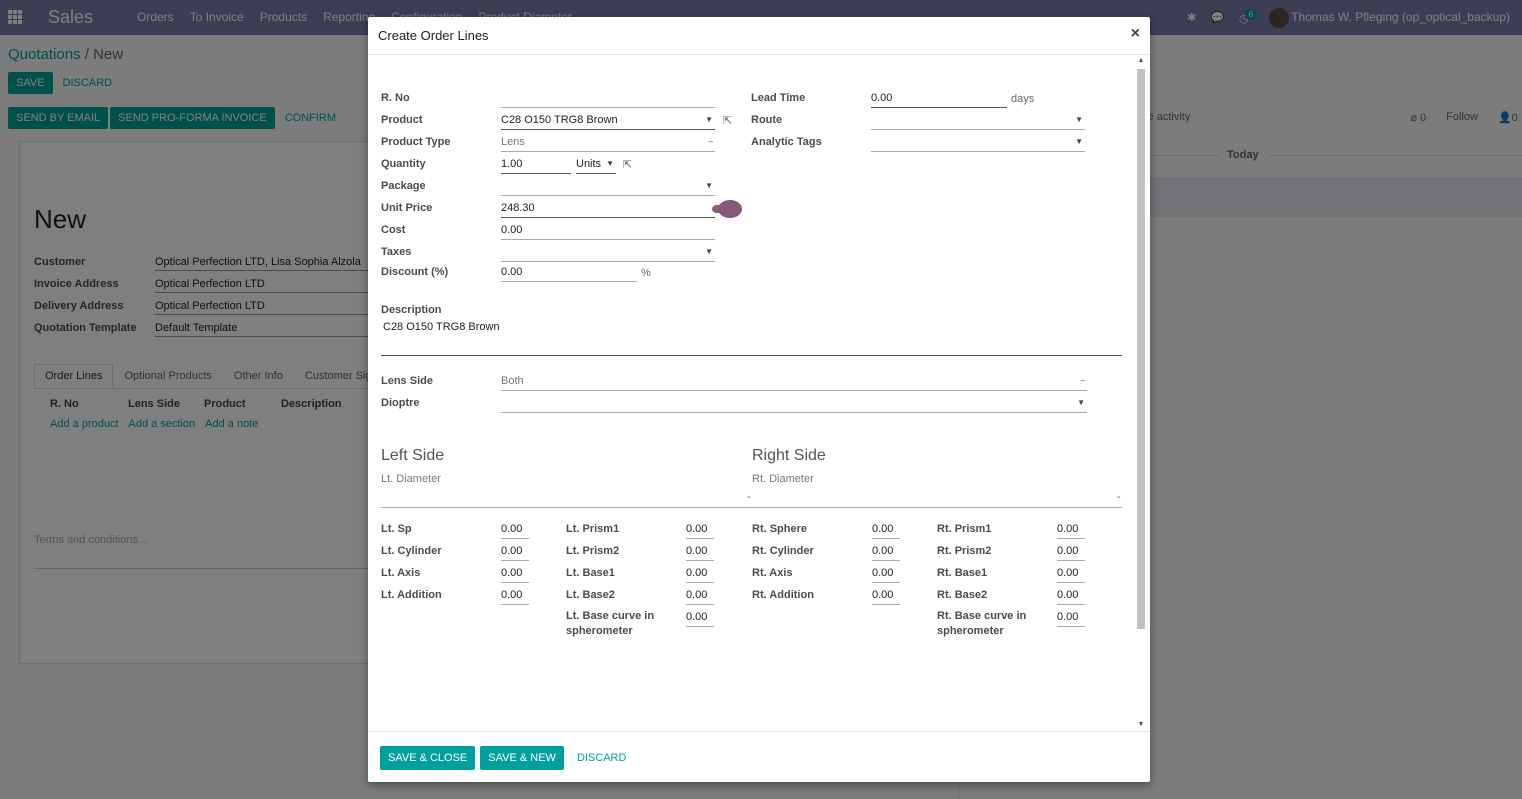 This screenshot has height=799, width=1522. What do you see at coordinates (608, 254) in the screenshot?
I see `taxes-field: ▼` at bounding box center [608, 254].